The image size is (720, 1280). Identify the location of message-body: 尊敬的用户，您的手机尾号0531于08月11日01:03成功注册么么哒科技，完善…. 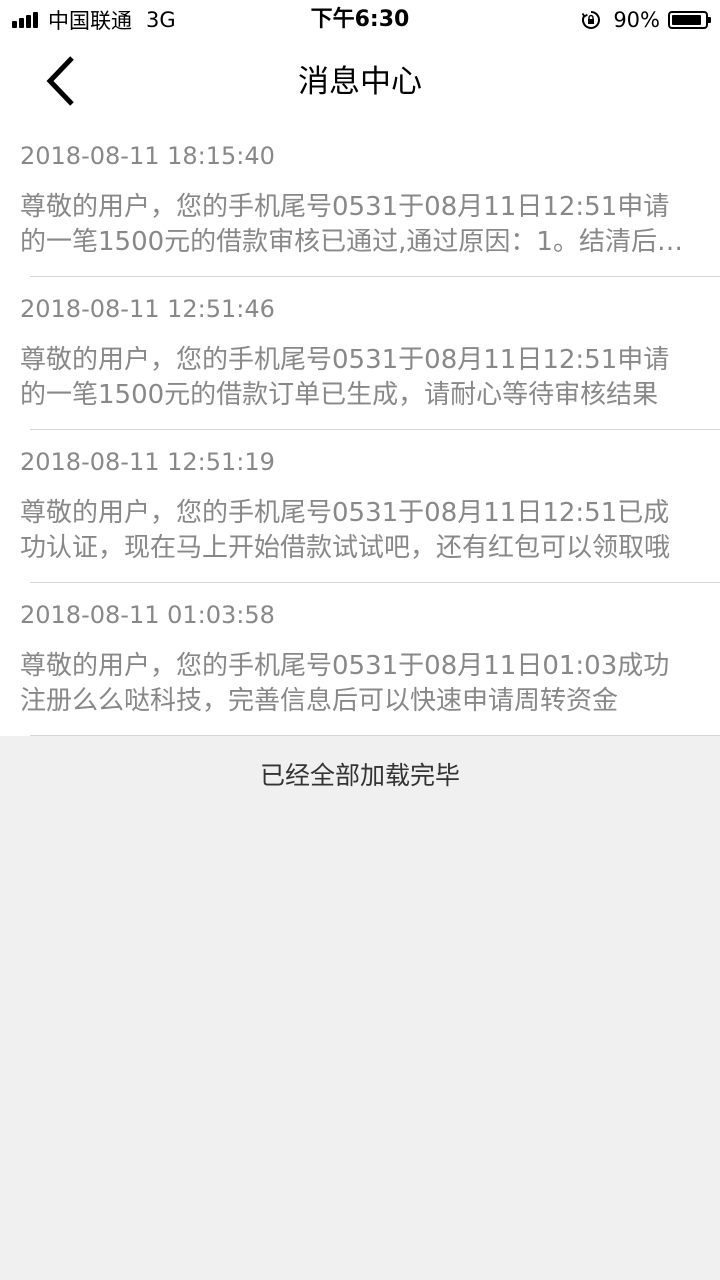
(345, 683).